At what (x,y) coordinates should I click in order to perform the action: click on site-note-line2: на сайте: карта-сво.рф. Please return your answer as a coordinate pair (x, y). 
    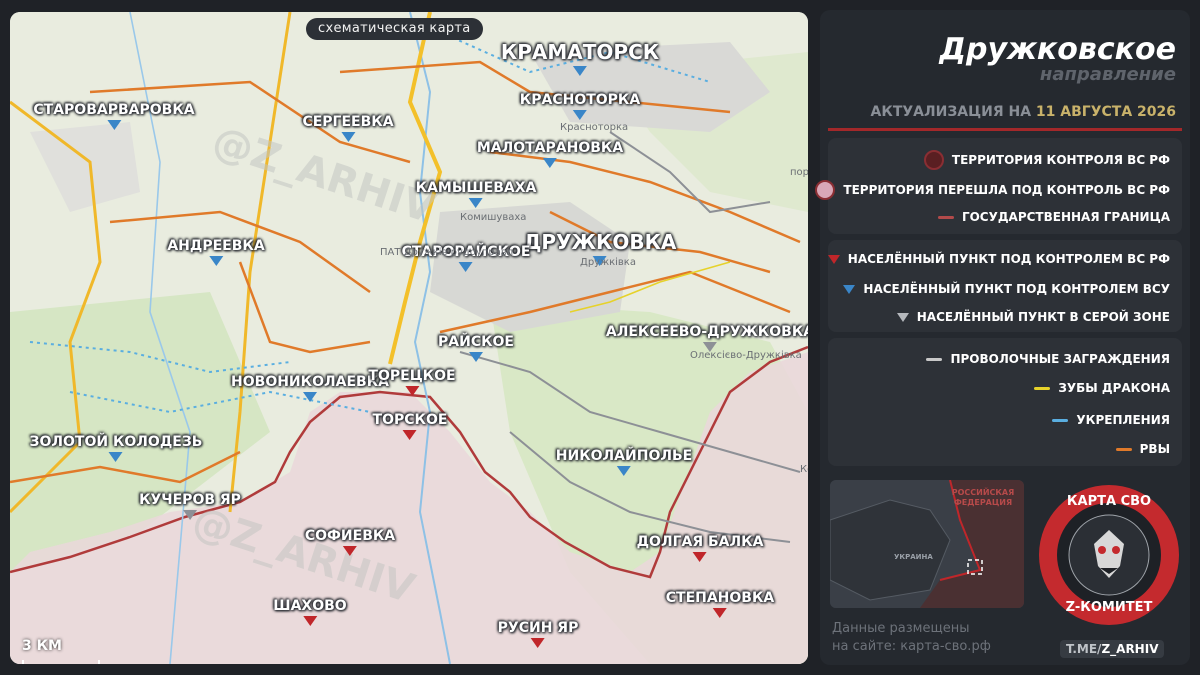
    Looking at the image, I should click on (911, 647).